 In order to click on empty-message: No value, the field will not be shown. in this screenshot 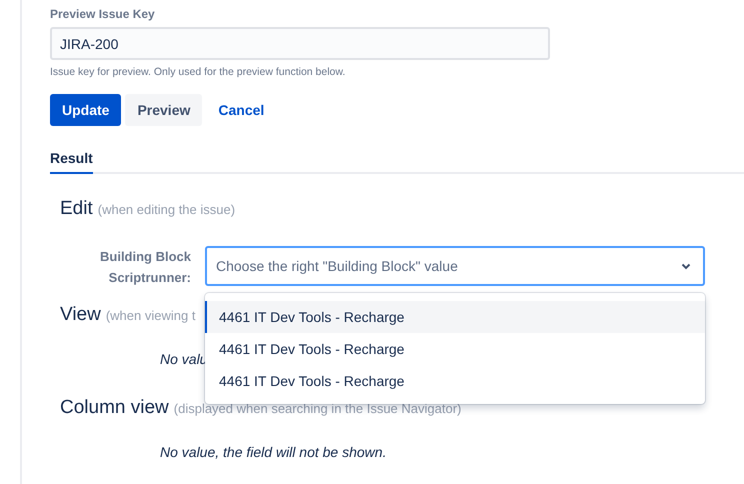, I will do `click(274, 452)`.